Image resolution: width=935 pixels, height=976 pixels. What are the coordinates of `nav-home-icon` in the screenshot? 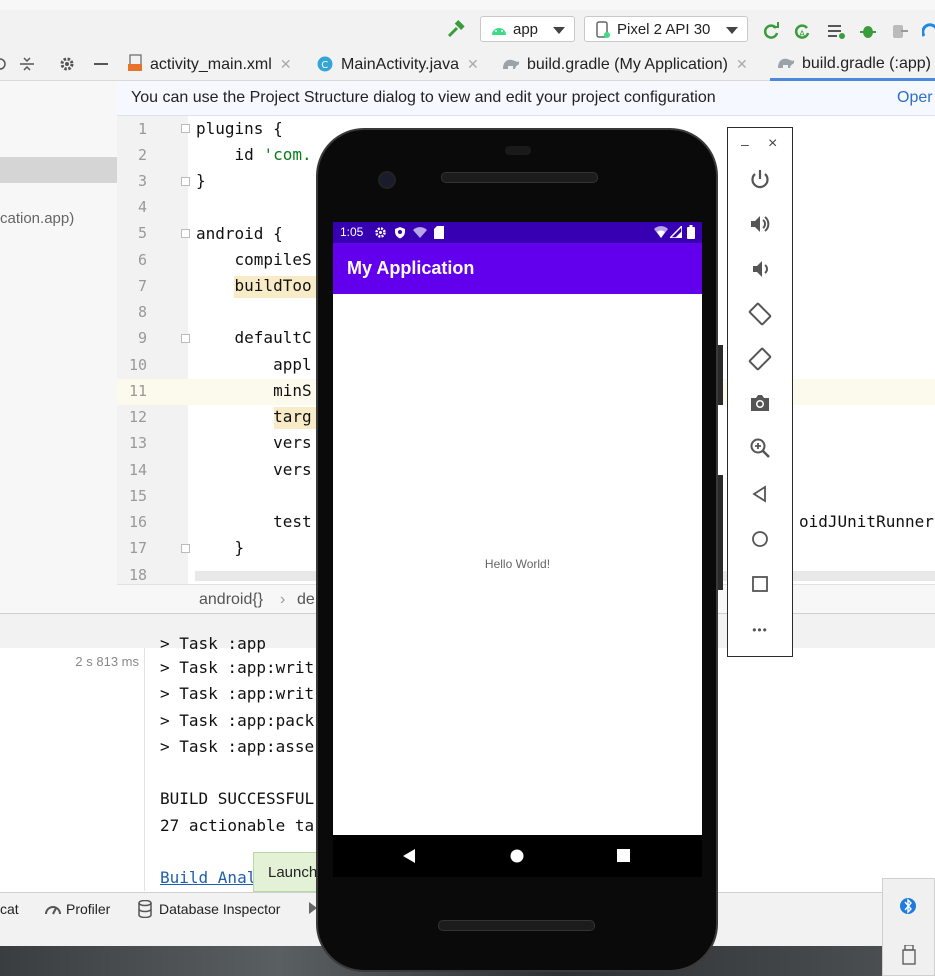 It's located at (517, 857).